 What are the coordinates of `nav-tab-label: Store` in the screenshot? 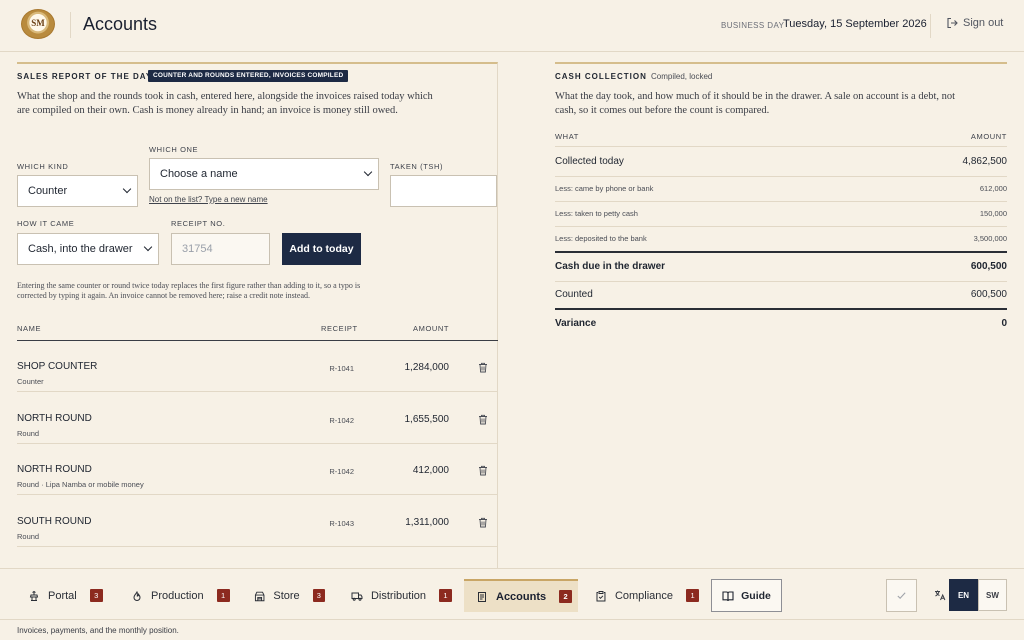 It's located at (286, 595).